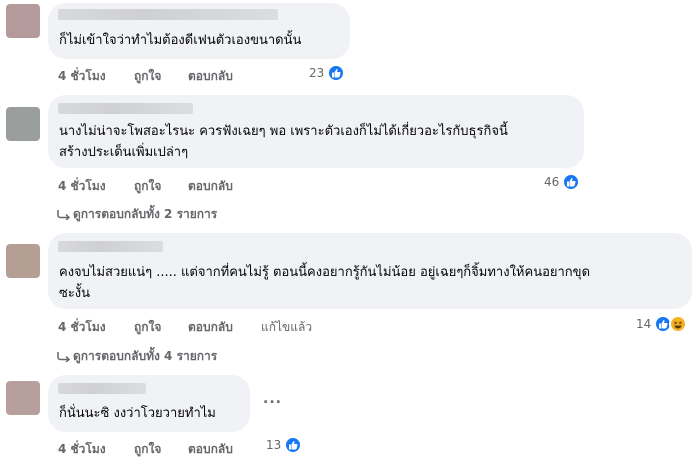 The width and height of the screenshot is (700, 459). I want to click on comment-text: ก็นั่นนะซิ งงว่าโวยวายทำไม, so click(137, 413).